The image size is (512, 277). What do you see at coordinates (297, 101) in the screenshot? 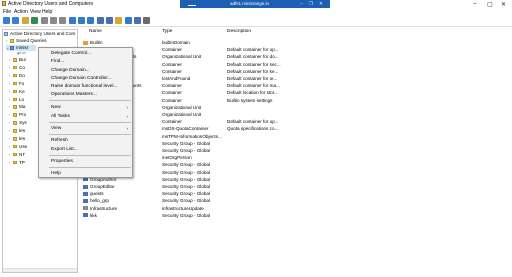
I see `list-item: Container Builtin system settings` at bounding box center [297, 101].